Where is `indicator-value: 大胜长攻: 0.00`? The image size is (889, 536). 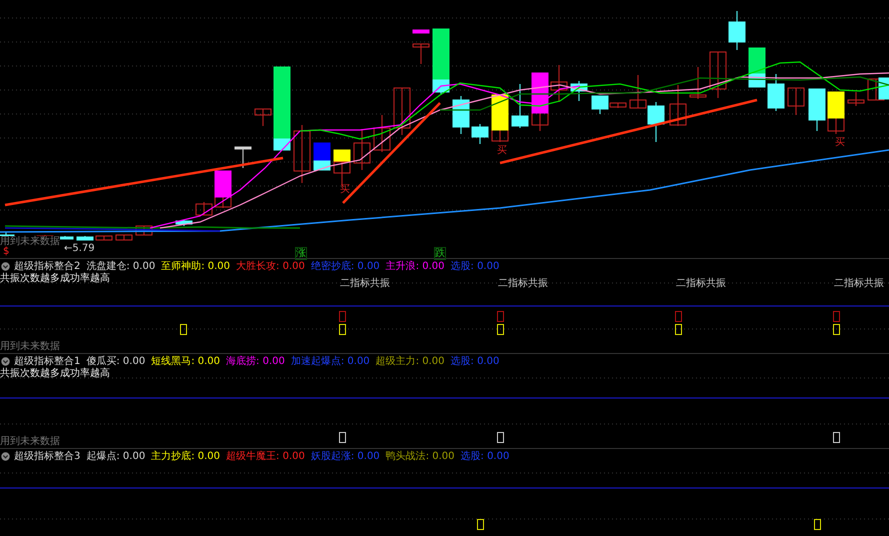 indicator-value: 大胜长攻: 0.00 is located at coordinates (270, 266).